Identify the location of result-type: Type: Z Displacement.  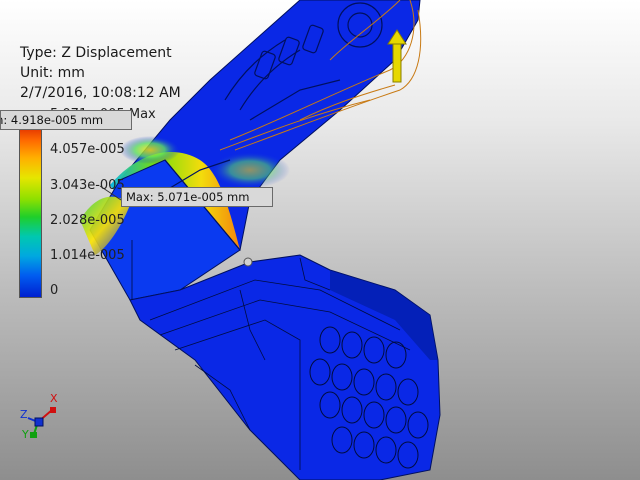
(96, 53).